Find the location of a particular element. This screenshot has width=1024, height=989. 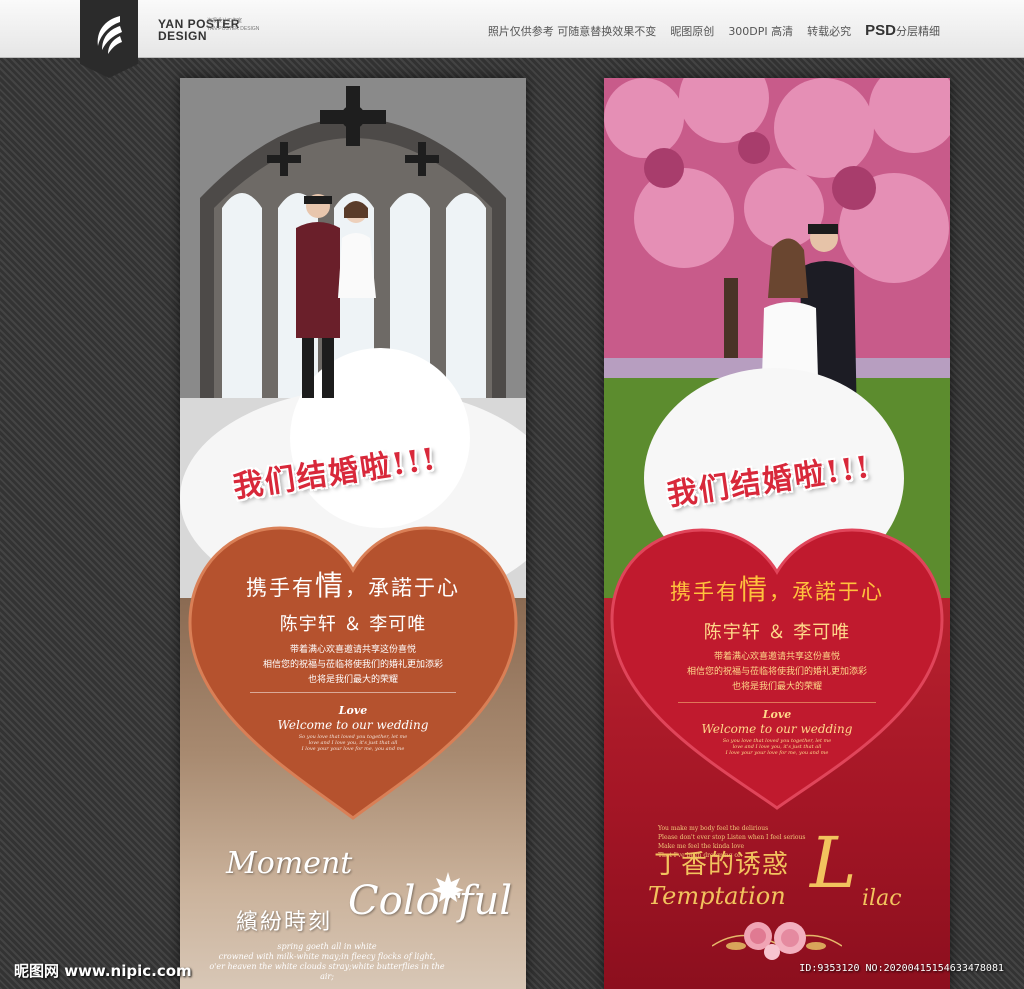

note-copyright: 转载必究 is located at coordinates (829, 31).